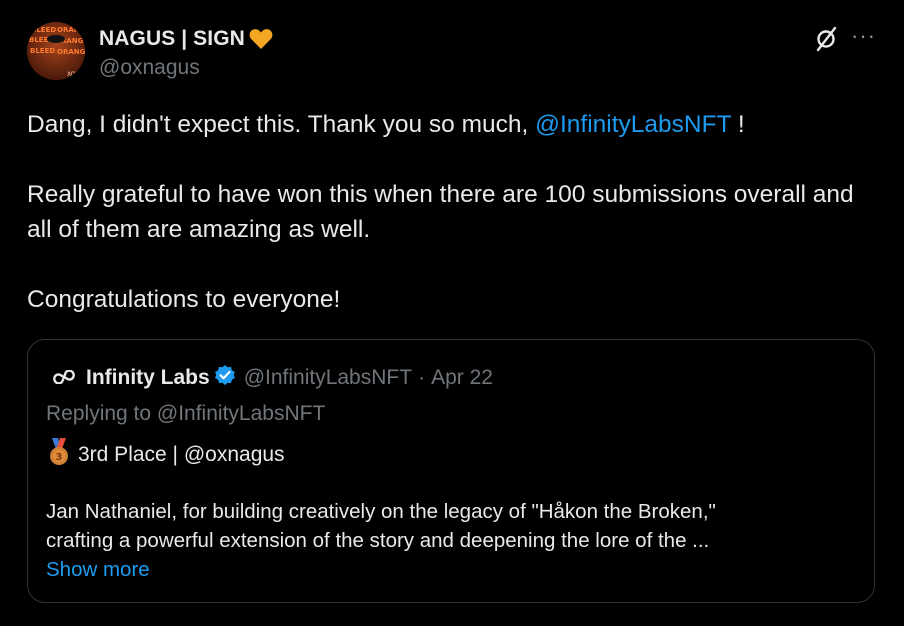  I want to click on medal-number: 3, so click(59, 457).